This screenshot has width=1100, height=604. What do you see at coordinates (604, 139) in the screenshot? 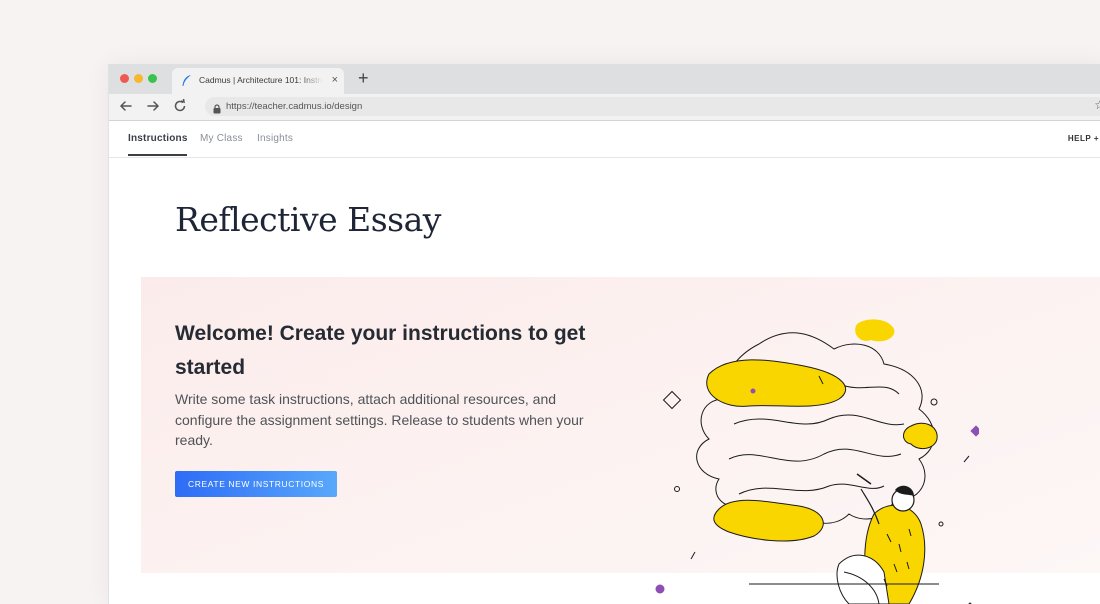
I see `app-nav: Instructions My Class Insights HELP +` at bounding box center [604, 139].